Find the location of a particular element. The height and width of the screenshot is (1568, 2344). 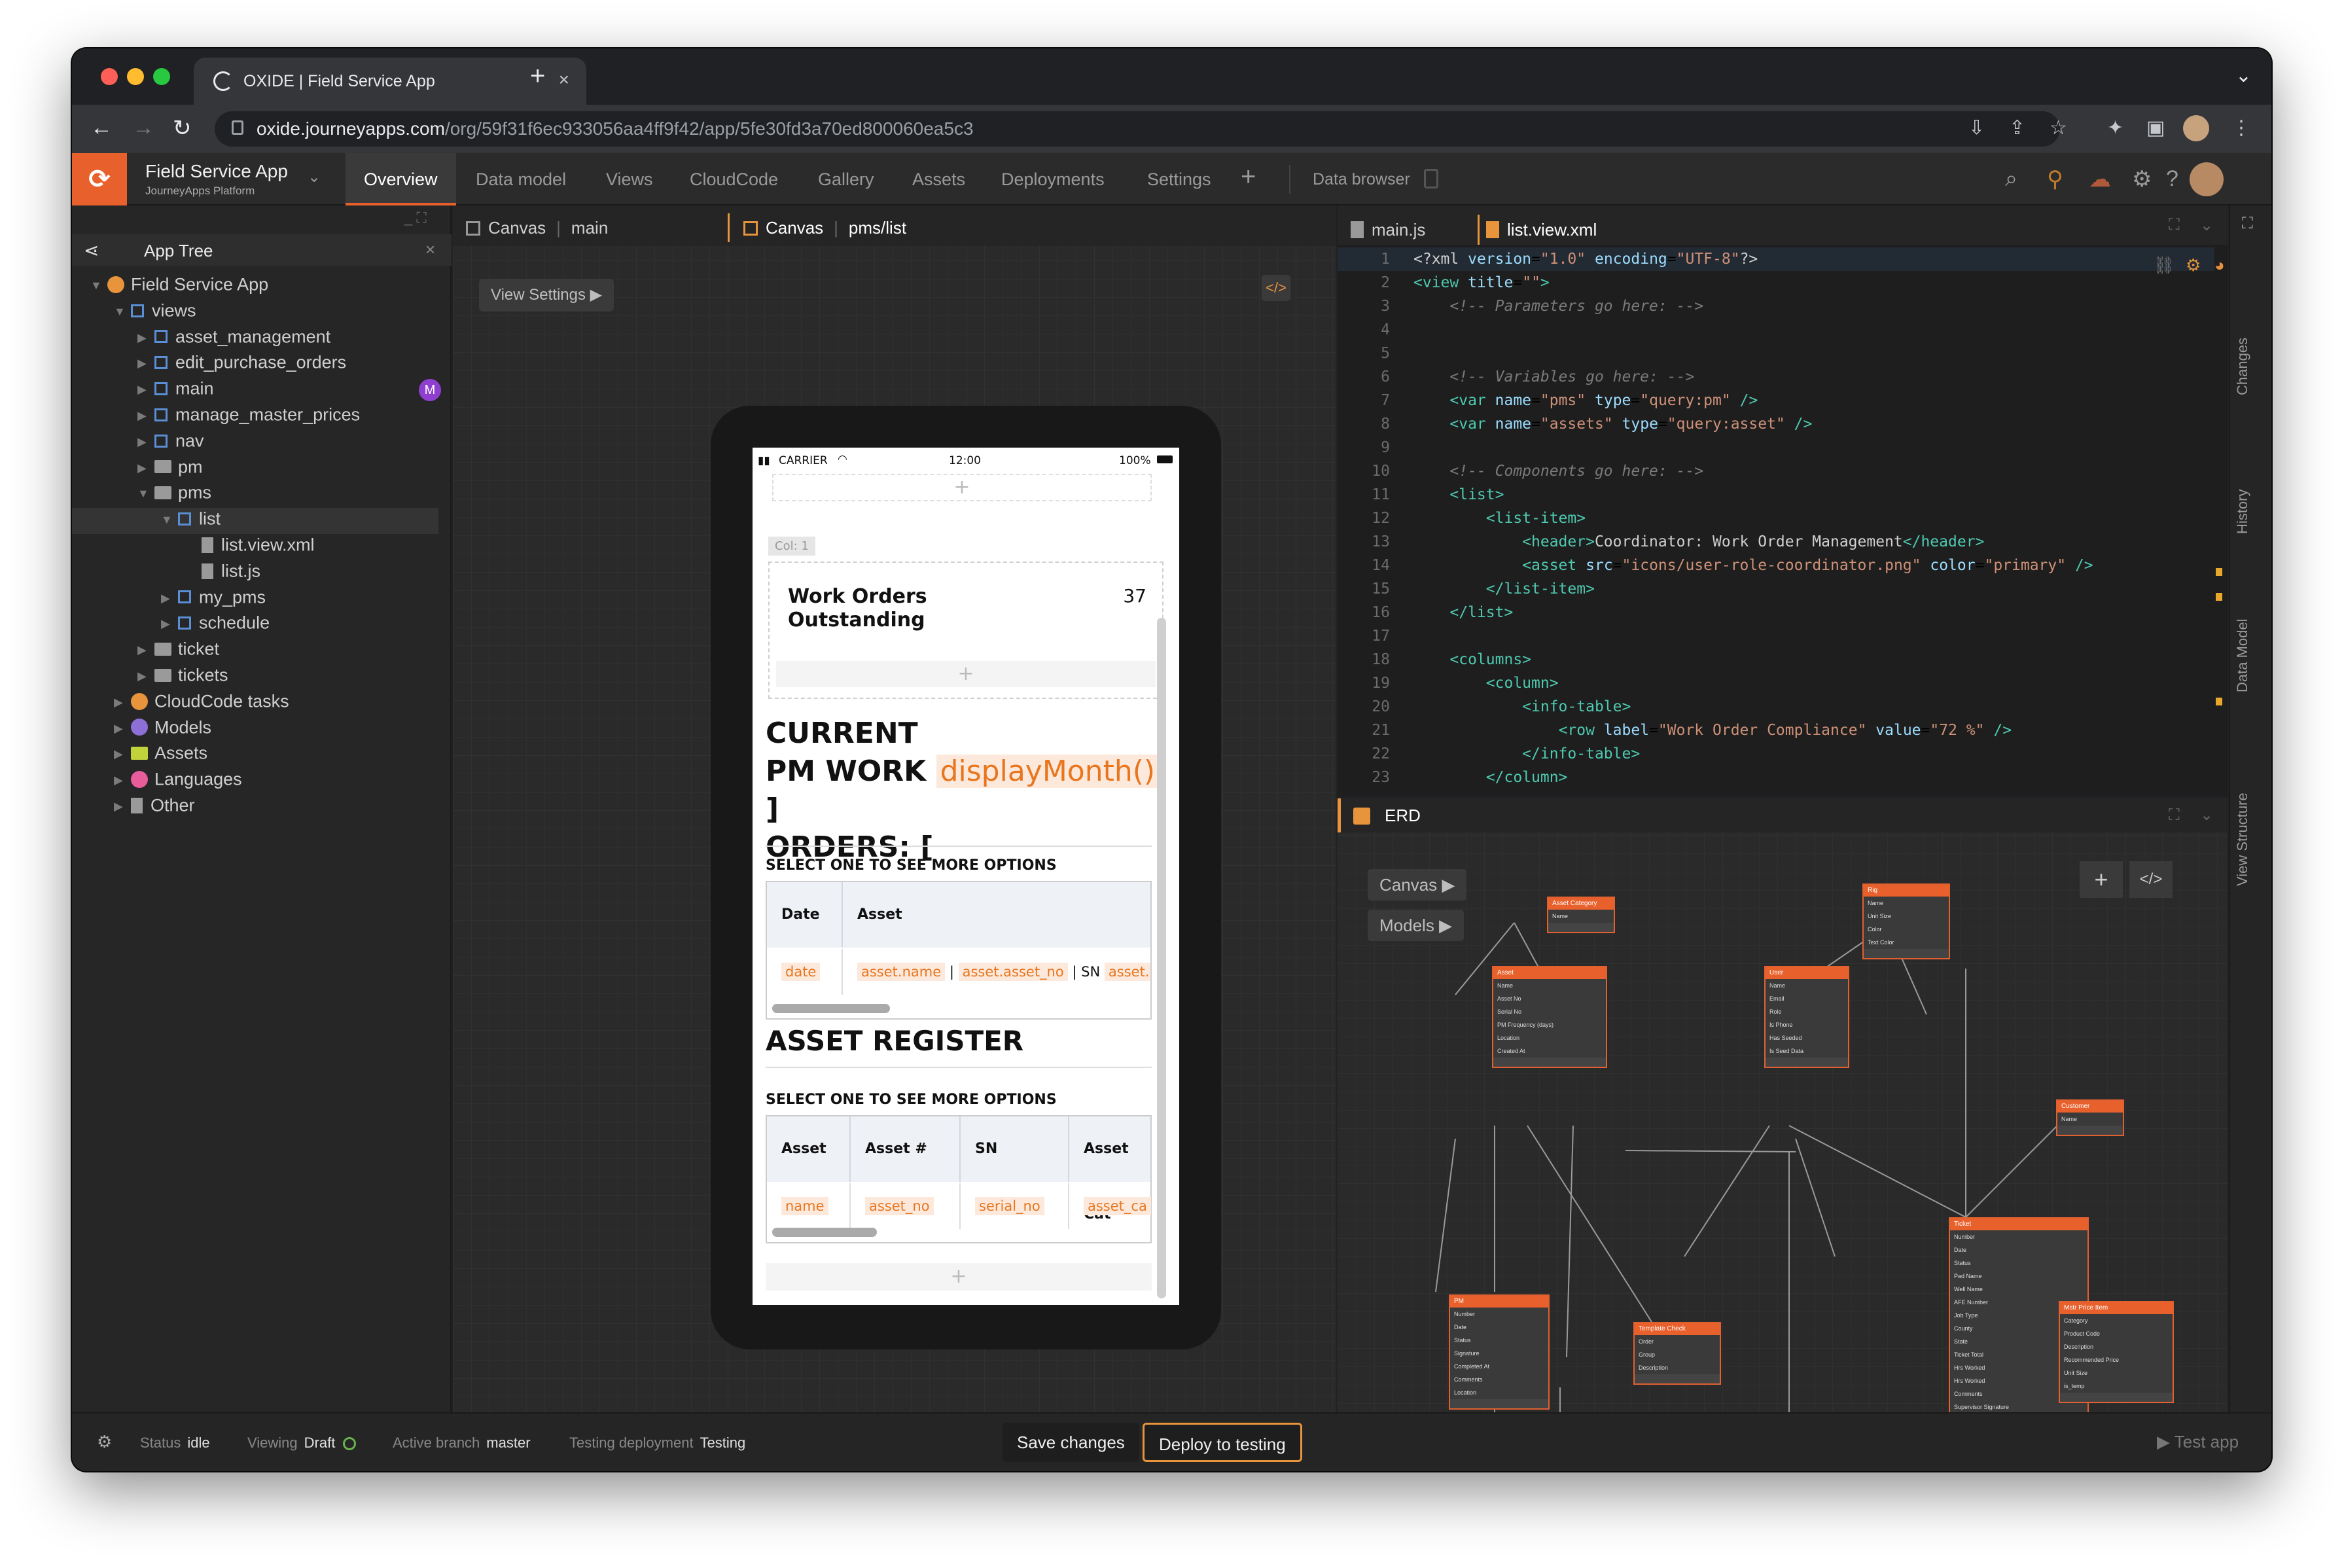

app-switch-chevron-icon: ⌄ is located at coordinates (314, 178).